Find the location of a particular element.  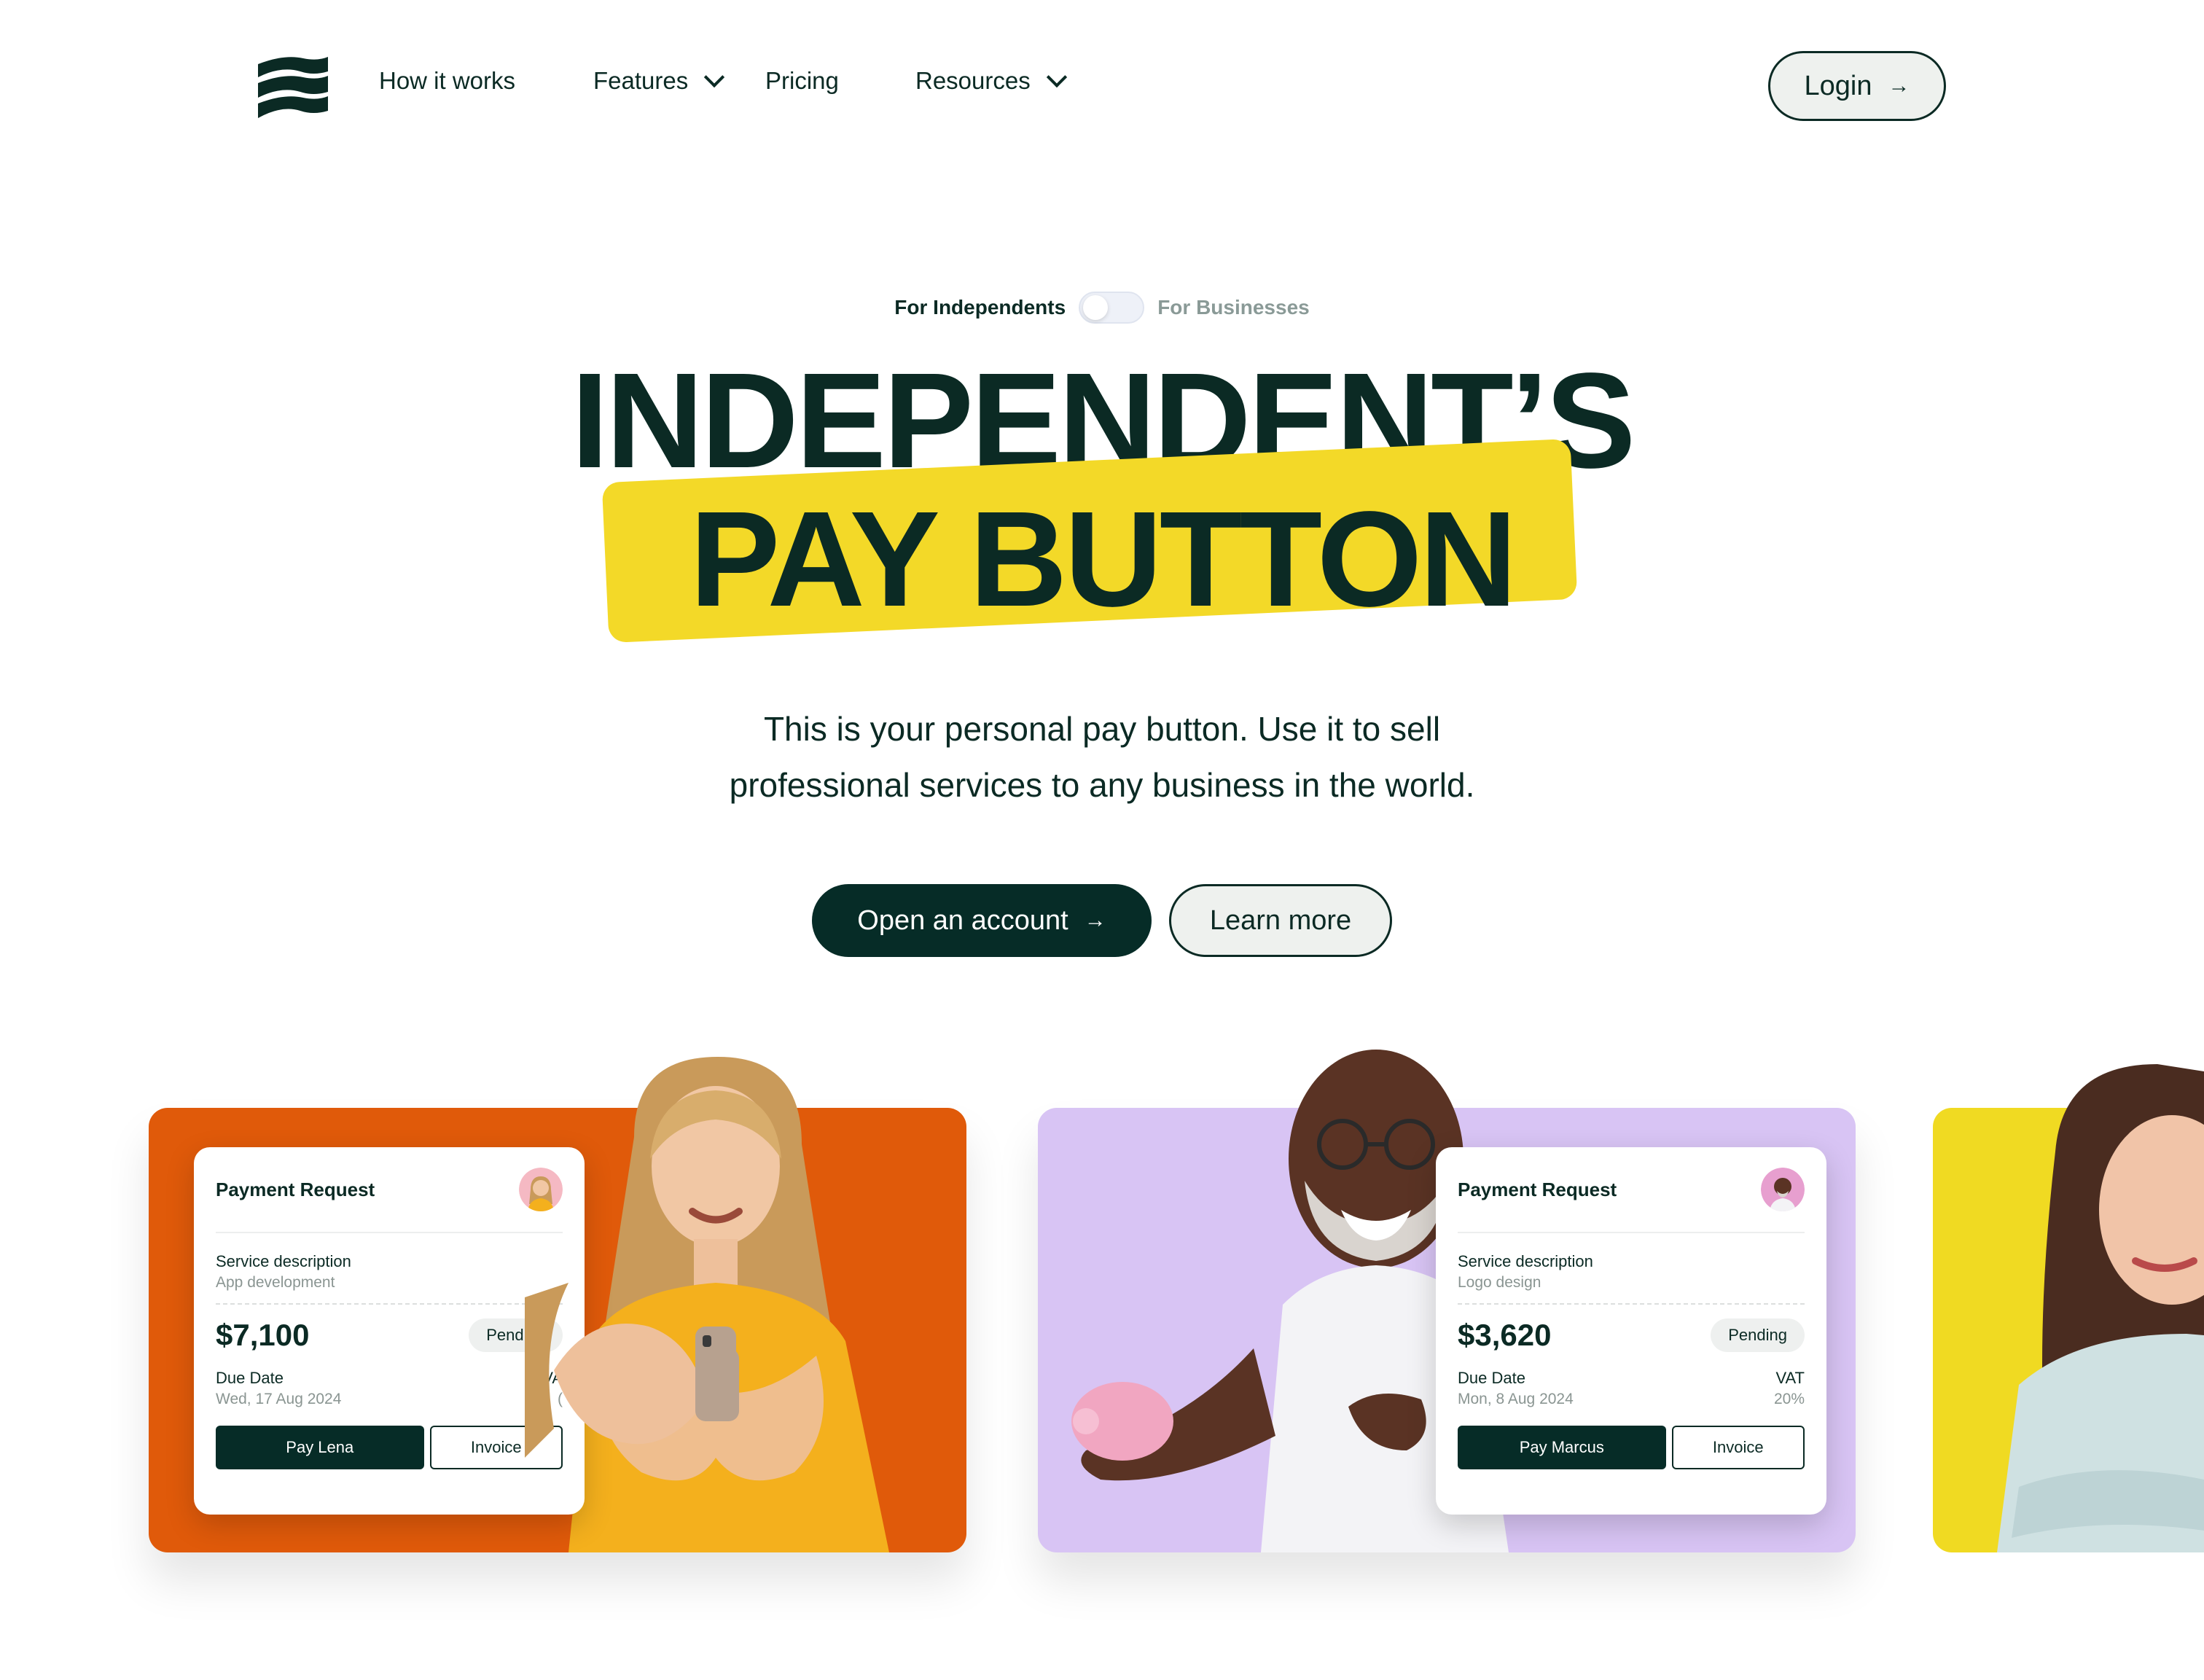

service-value: App development is located at coordinates (275, 1283).